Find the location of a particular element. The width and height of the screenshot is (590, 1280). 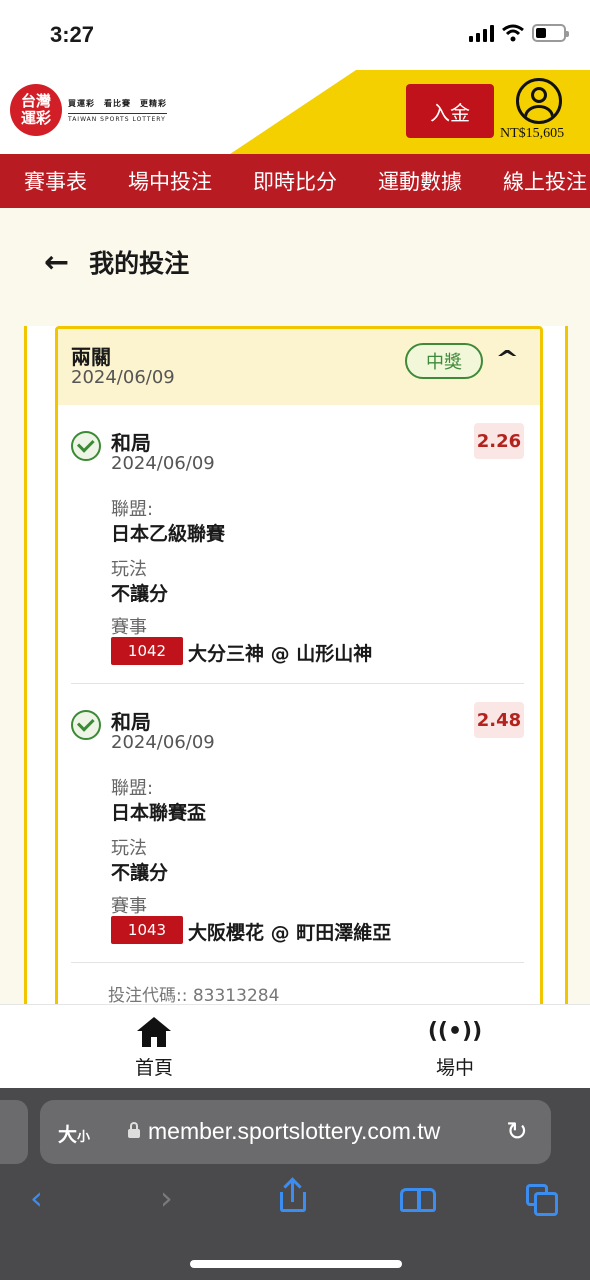

battery-icon is located at coordinates (550, 33).